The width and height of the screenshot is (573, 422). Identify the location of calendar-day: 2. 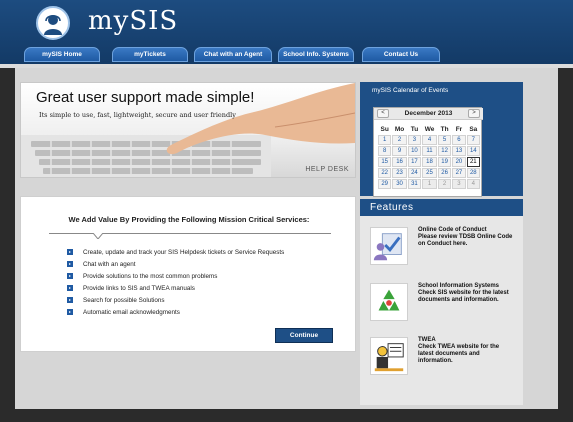
(399, 140).